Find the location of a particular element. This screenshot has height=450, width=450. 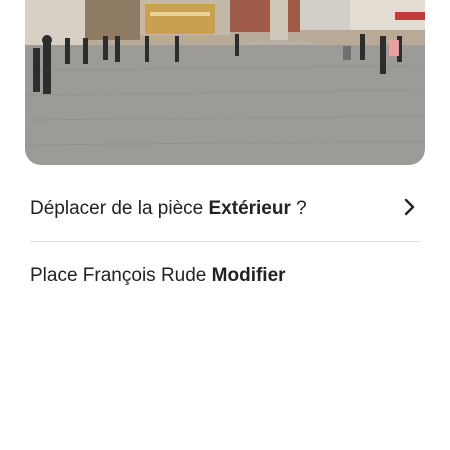

place-name: Place François Rude is located at coordinates (118, 275).